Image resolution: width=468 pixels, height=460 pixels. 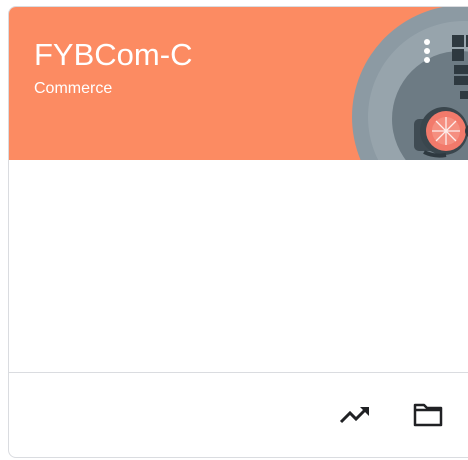 I want to click on trending-up-icon, so click(x=354, y=415).